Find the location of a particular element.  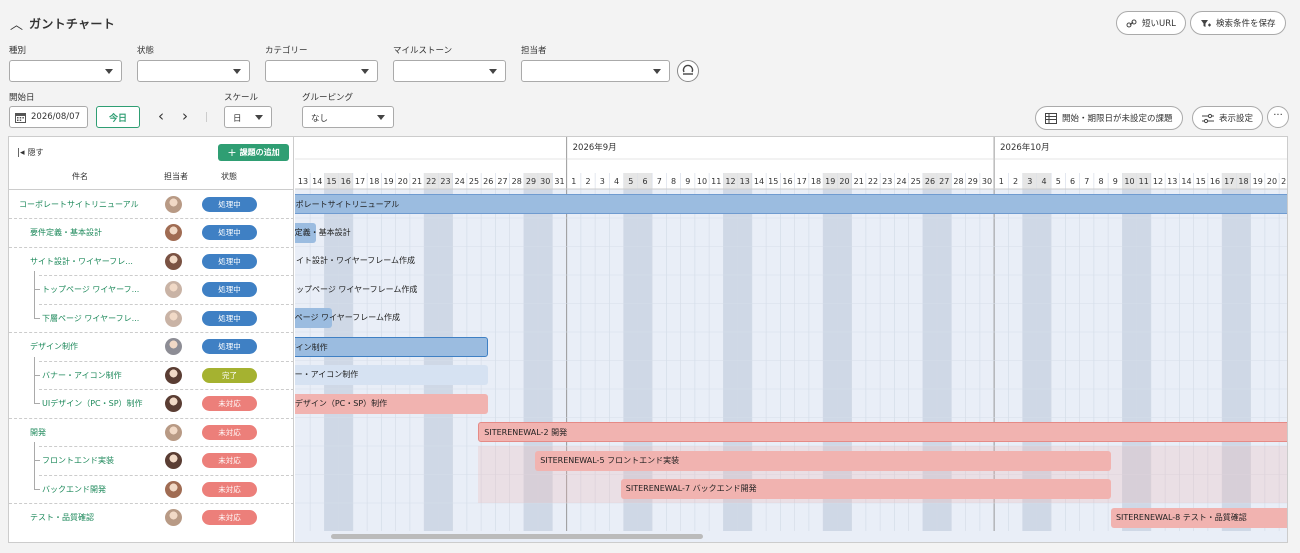

table-row: フロントエンド実装 未対応 is located at coordinates (151, 460).